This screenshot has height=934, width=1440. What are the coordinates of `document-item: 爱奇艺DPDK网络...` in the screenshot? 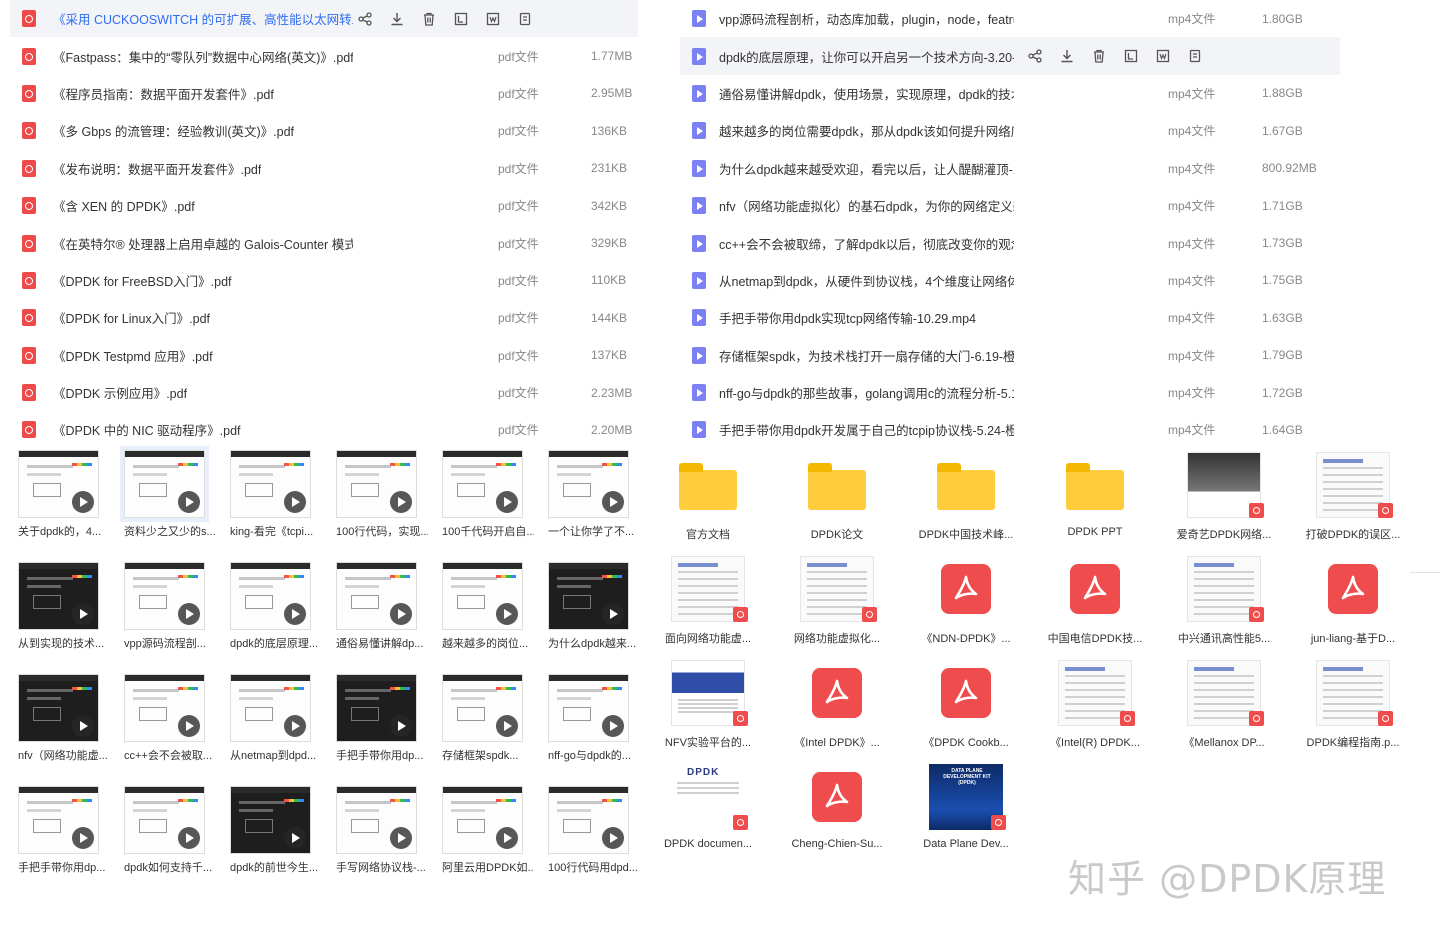 It's located at (1224, 496).